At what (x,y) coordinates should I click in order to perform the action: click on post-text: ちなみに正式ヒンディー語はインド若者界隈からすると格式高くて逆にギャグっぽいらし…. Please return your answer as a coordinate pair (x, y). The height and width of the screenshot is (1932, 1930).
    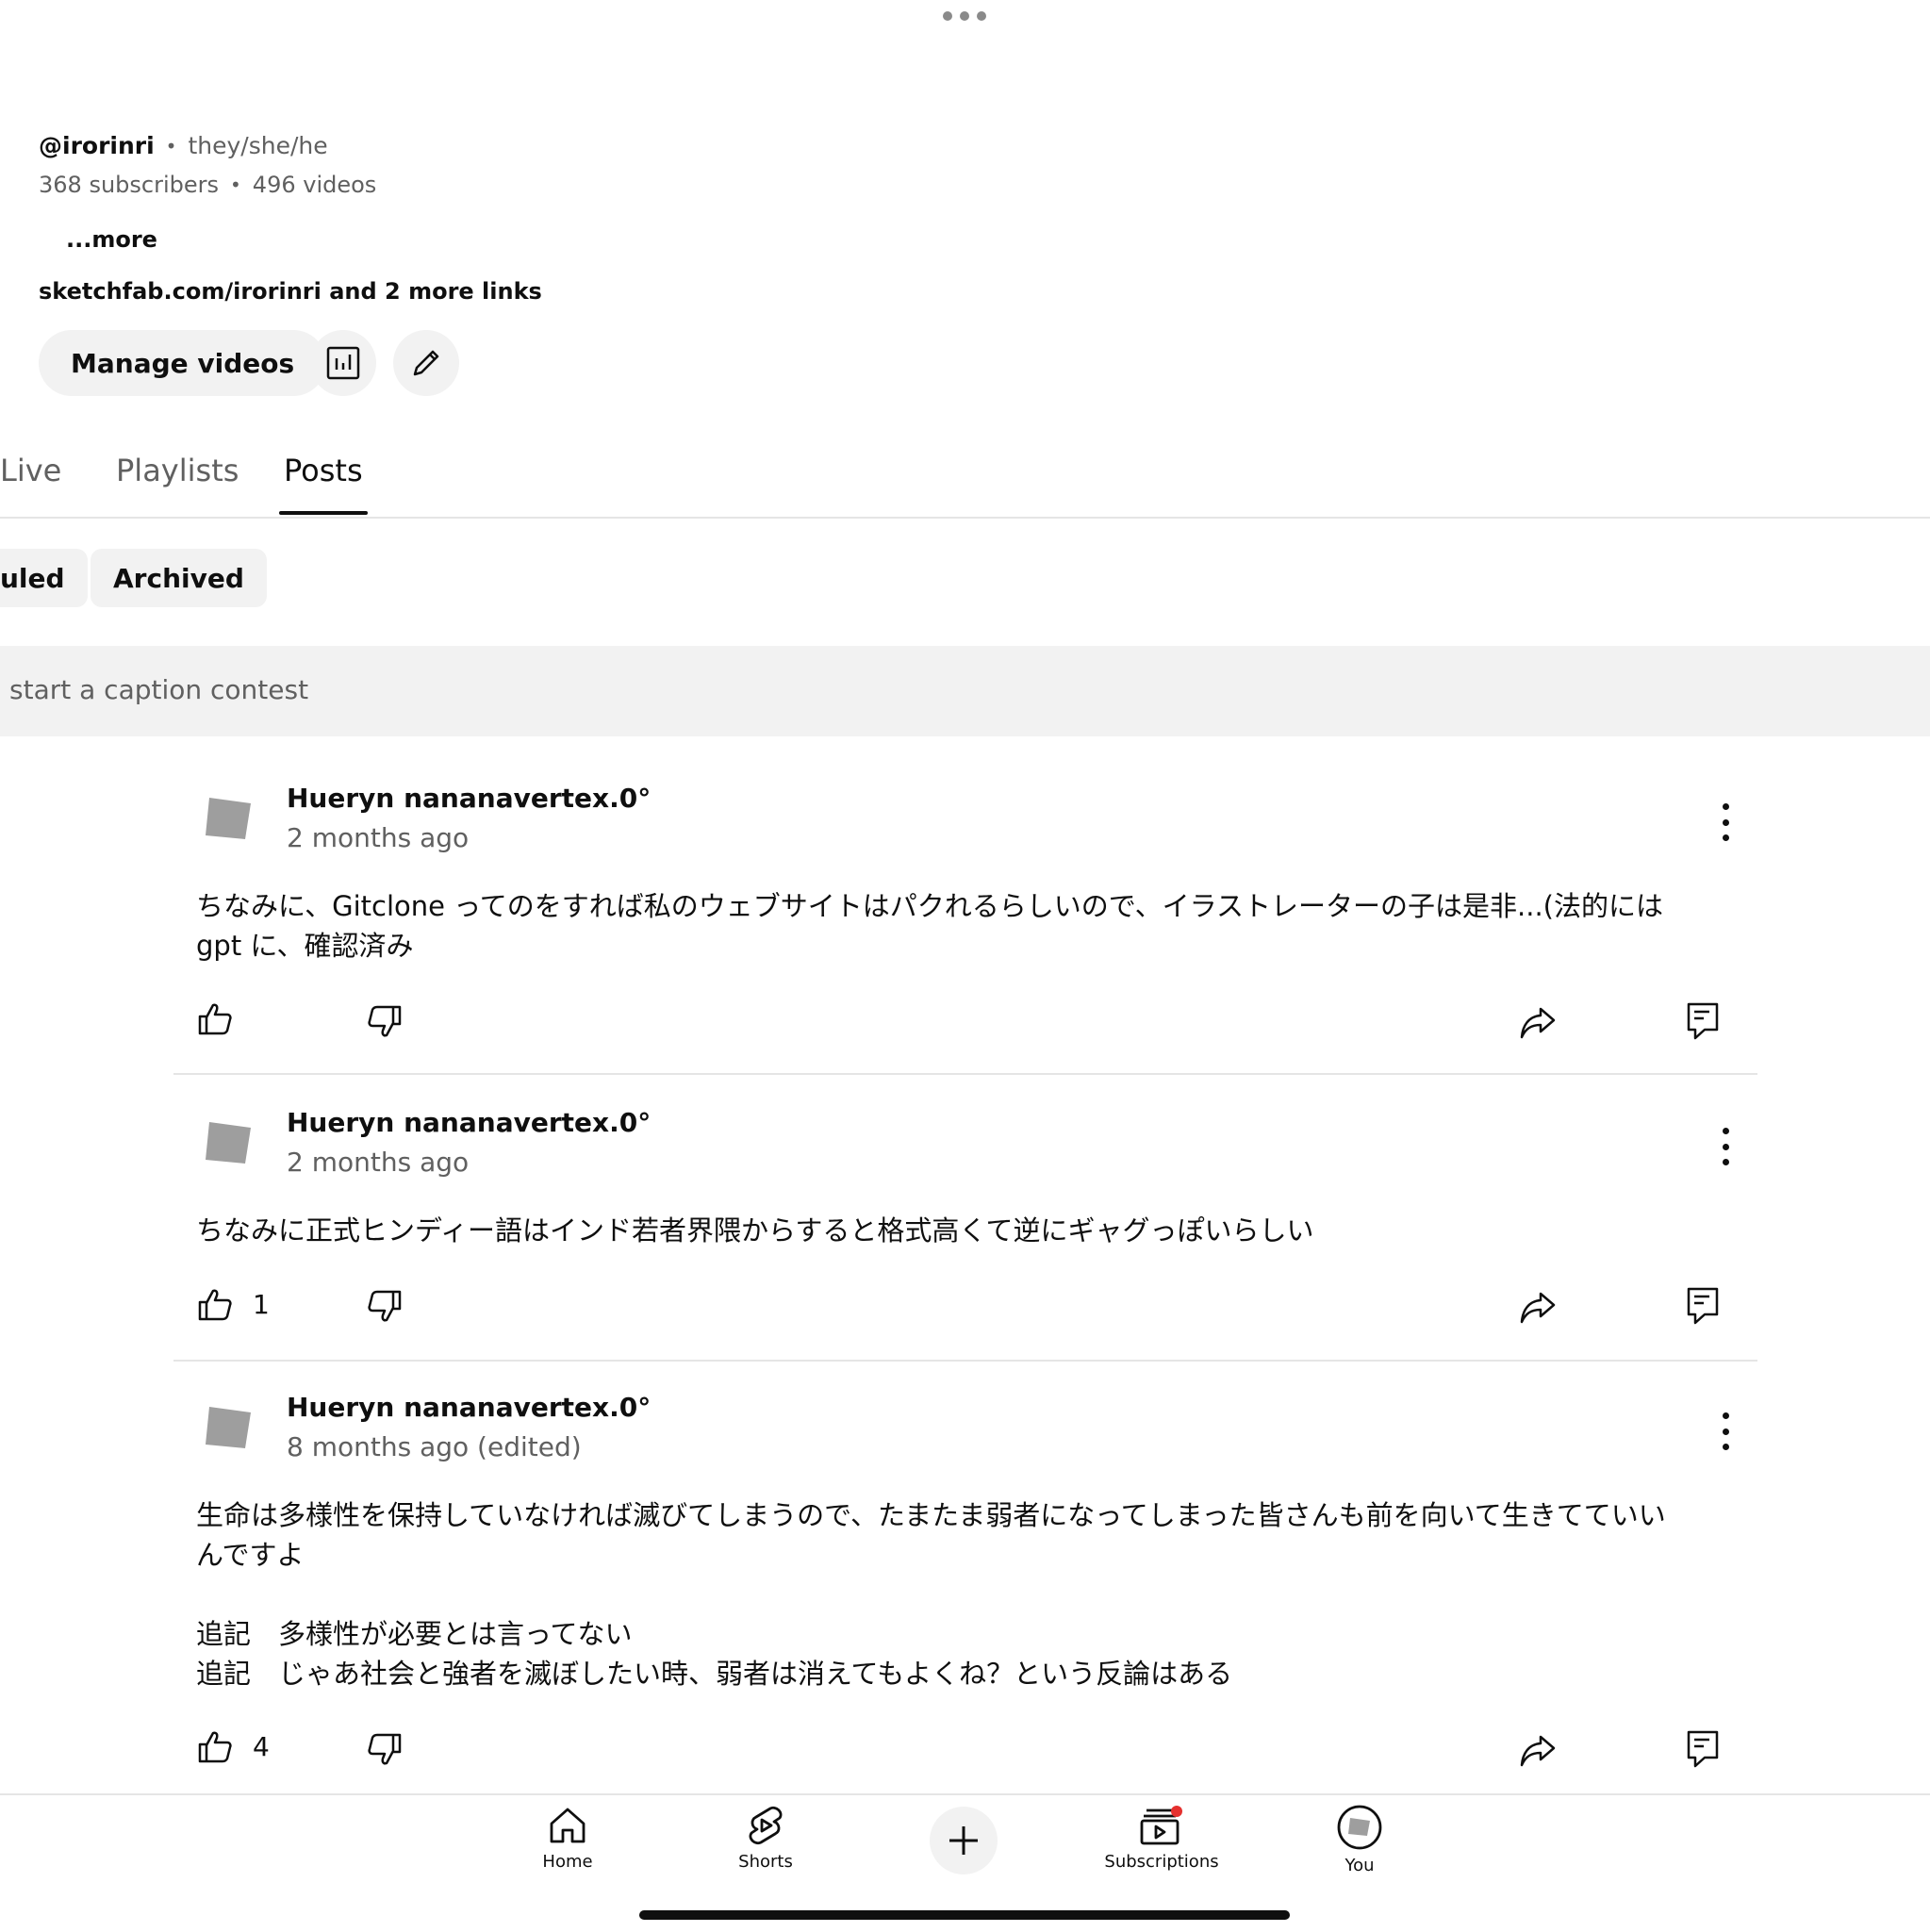
    Looking at the image, I should click on (755, 1230).